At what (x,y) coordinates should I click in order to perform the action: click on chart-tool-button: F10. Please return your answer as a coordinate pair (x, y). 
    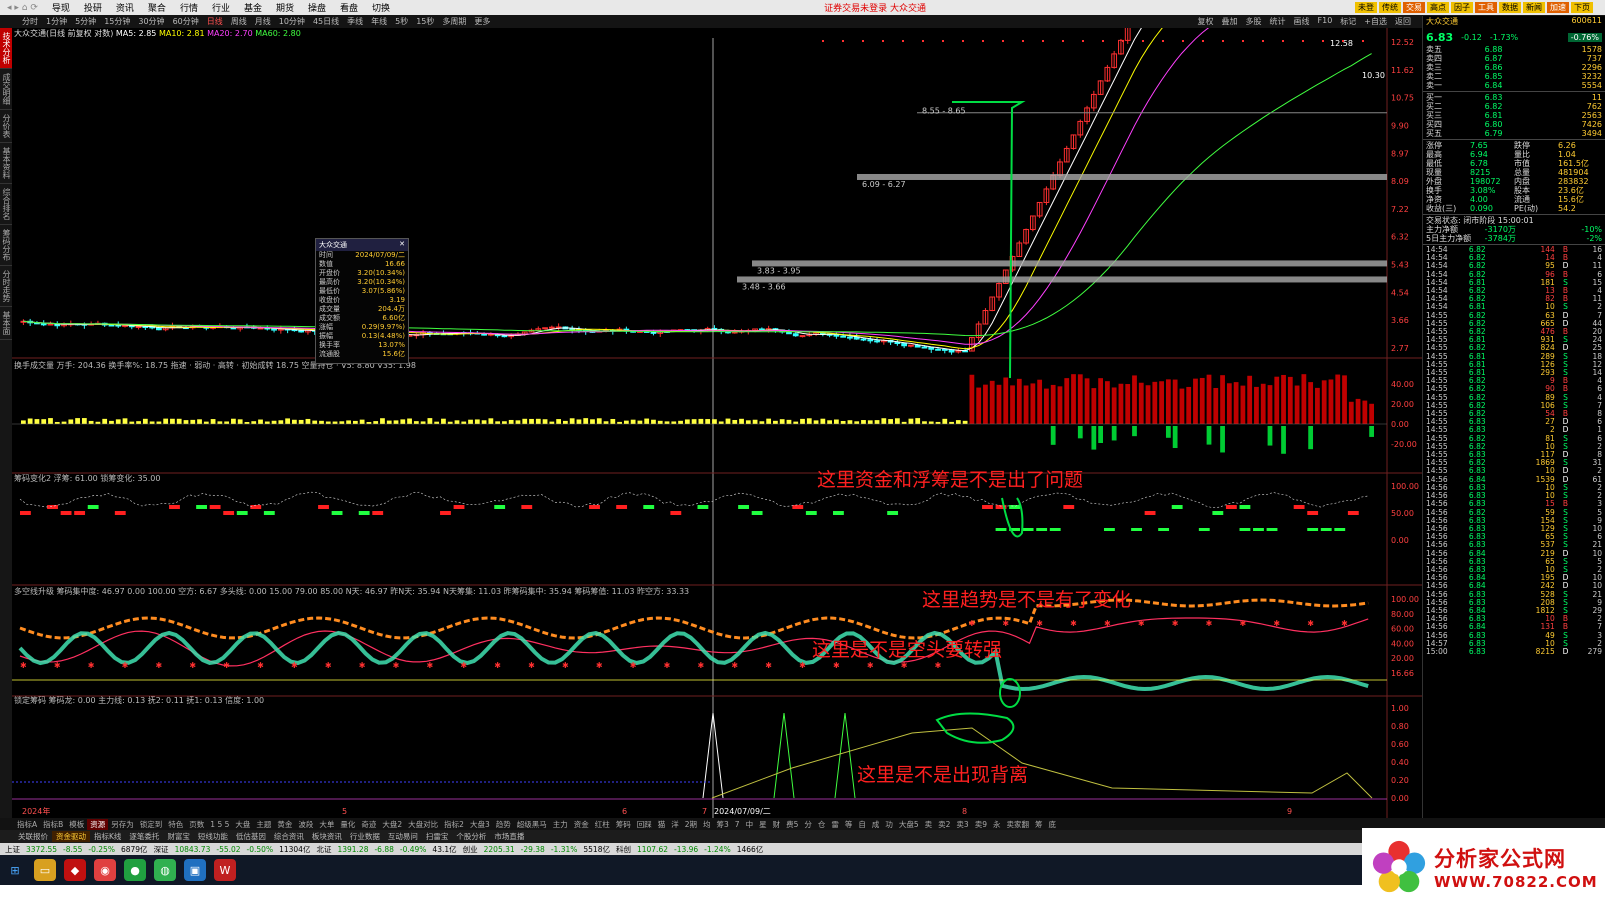
    Looking at the image, I should click on (1325, 21).